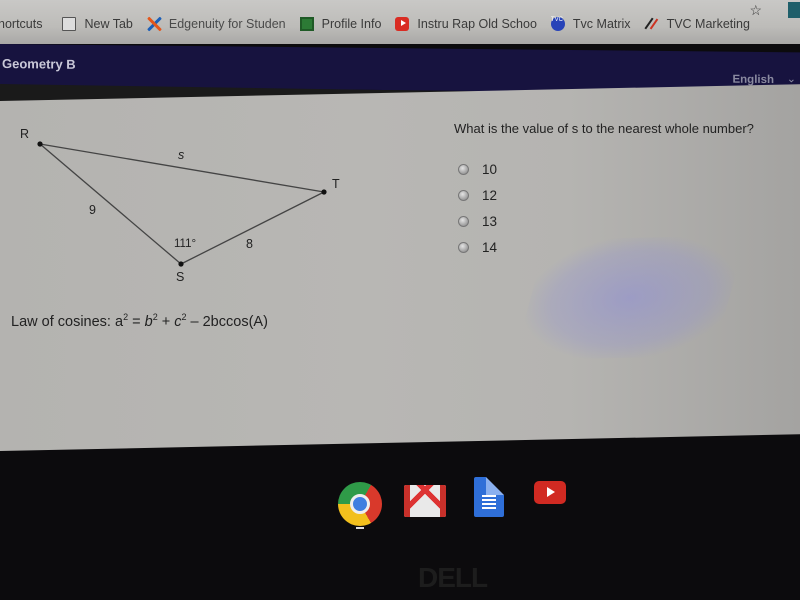  Describe the element at coordinates (490, 195) in the screenshot. I see `option-label: 12` at that location.